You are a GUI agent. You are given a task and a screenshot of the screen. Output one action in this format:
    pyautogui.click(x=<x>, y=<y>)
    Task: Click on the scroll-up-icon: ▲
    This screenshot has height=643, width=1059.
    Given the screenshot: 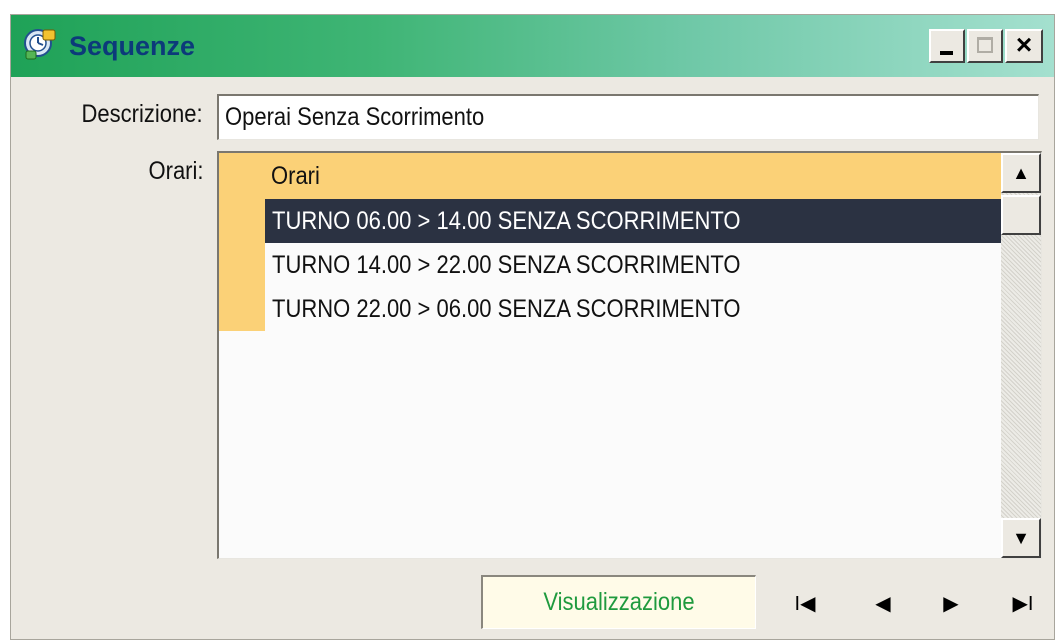 What is the action you would take?
    pyautogui.click(x=1021, y=173)
    